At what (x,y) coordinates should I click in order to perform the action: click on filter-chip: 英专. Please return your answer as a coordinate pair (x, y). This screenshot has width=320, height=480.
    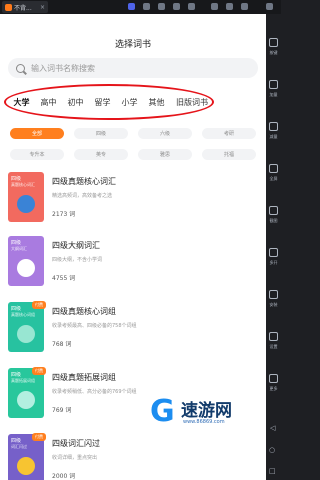
    Looking at the image, I should click on (101, 154).